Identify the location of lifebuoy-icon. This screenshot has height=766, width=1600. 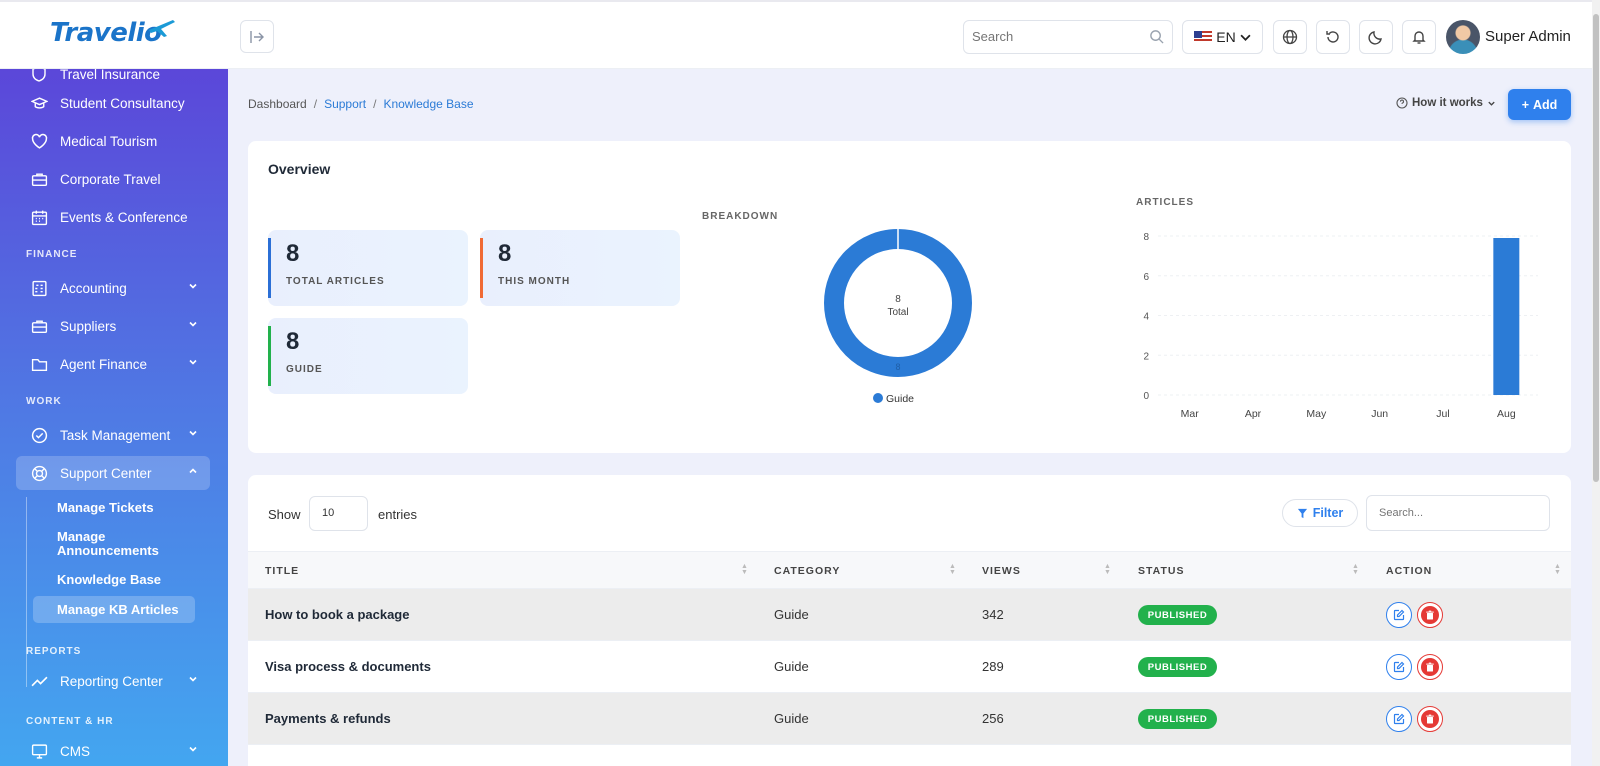
(39, 473).